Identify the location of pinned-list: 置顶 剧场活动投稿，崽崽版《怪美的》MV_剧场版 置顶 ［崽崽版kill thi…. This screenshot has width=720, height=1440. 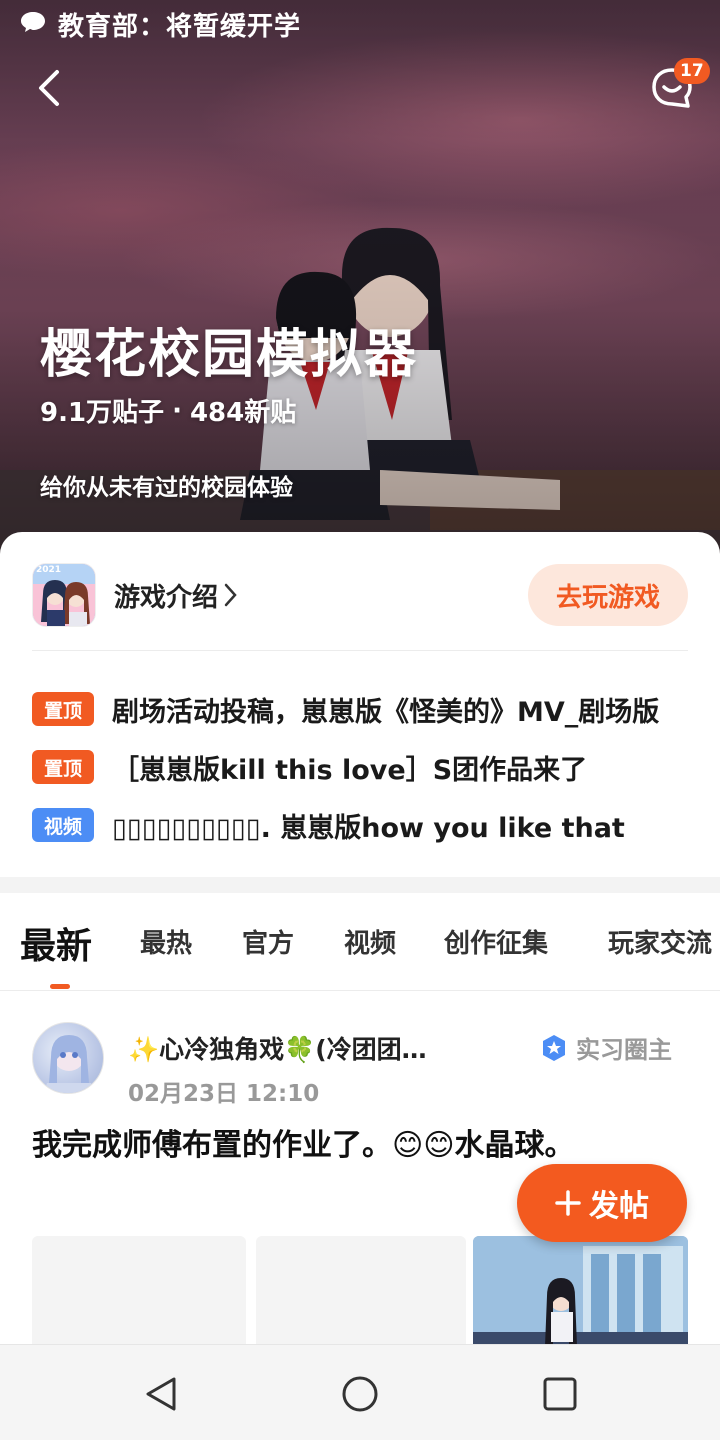
(360, 767).